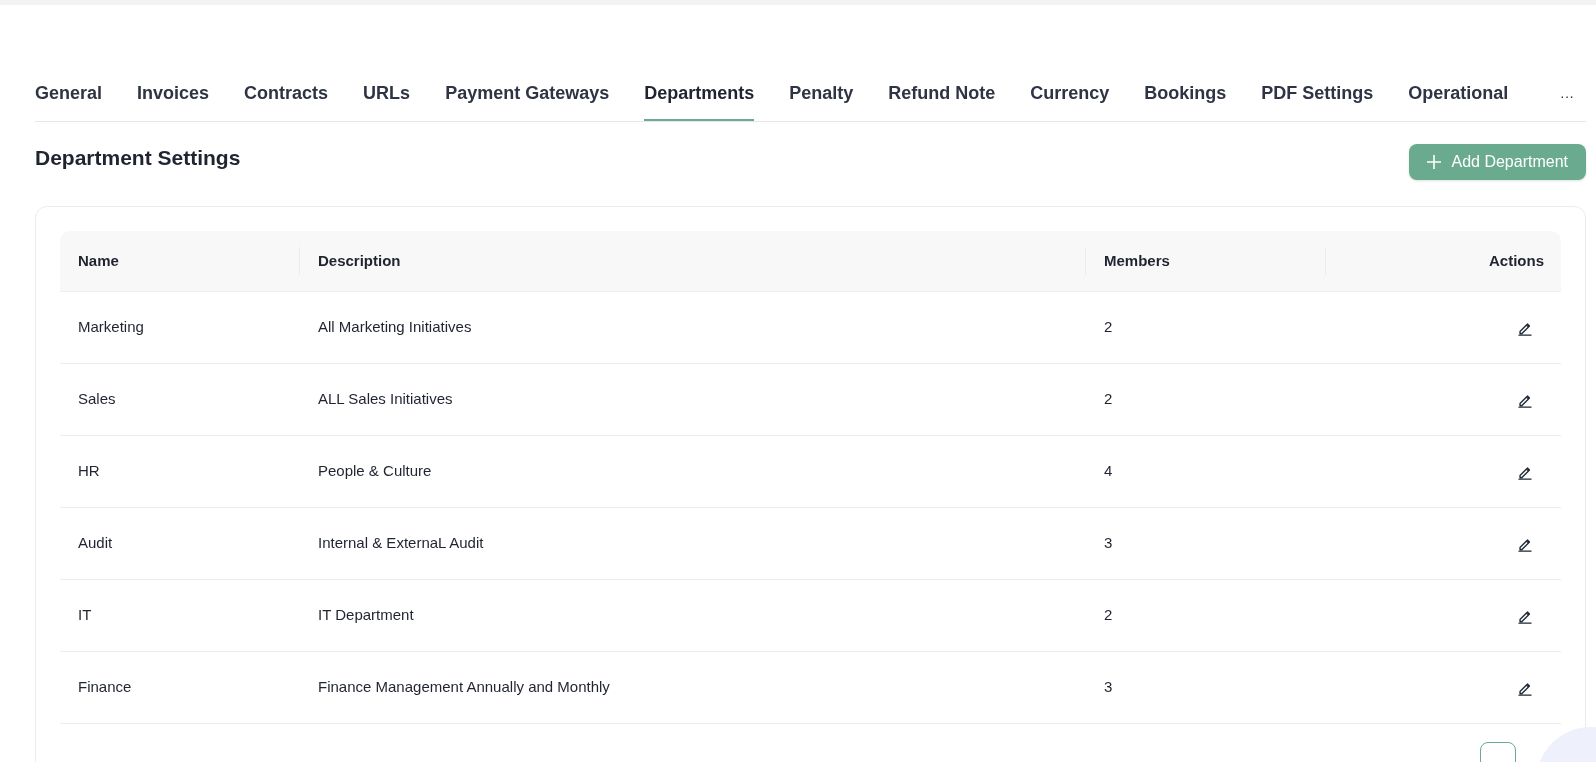 Image resolution: width=1596 pixels, height=762 pixels. Describe the element at coordinates (942, 100) in the screenshot. I see `tab: Refund Note` at that location.